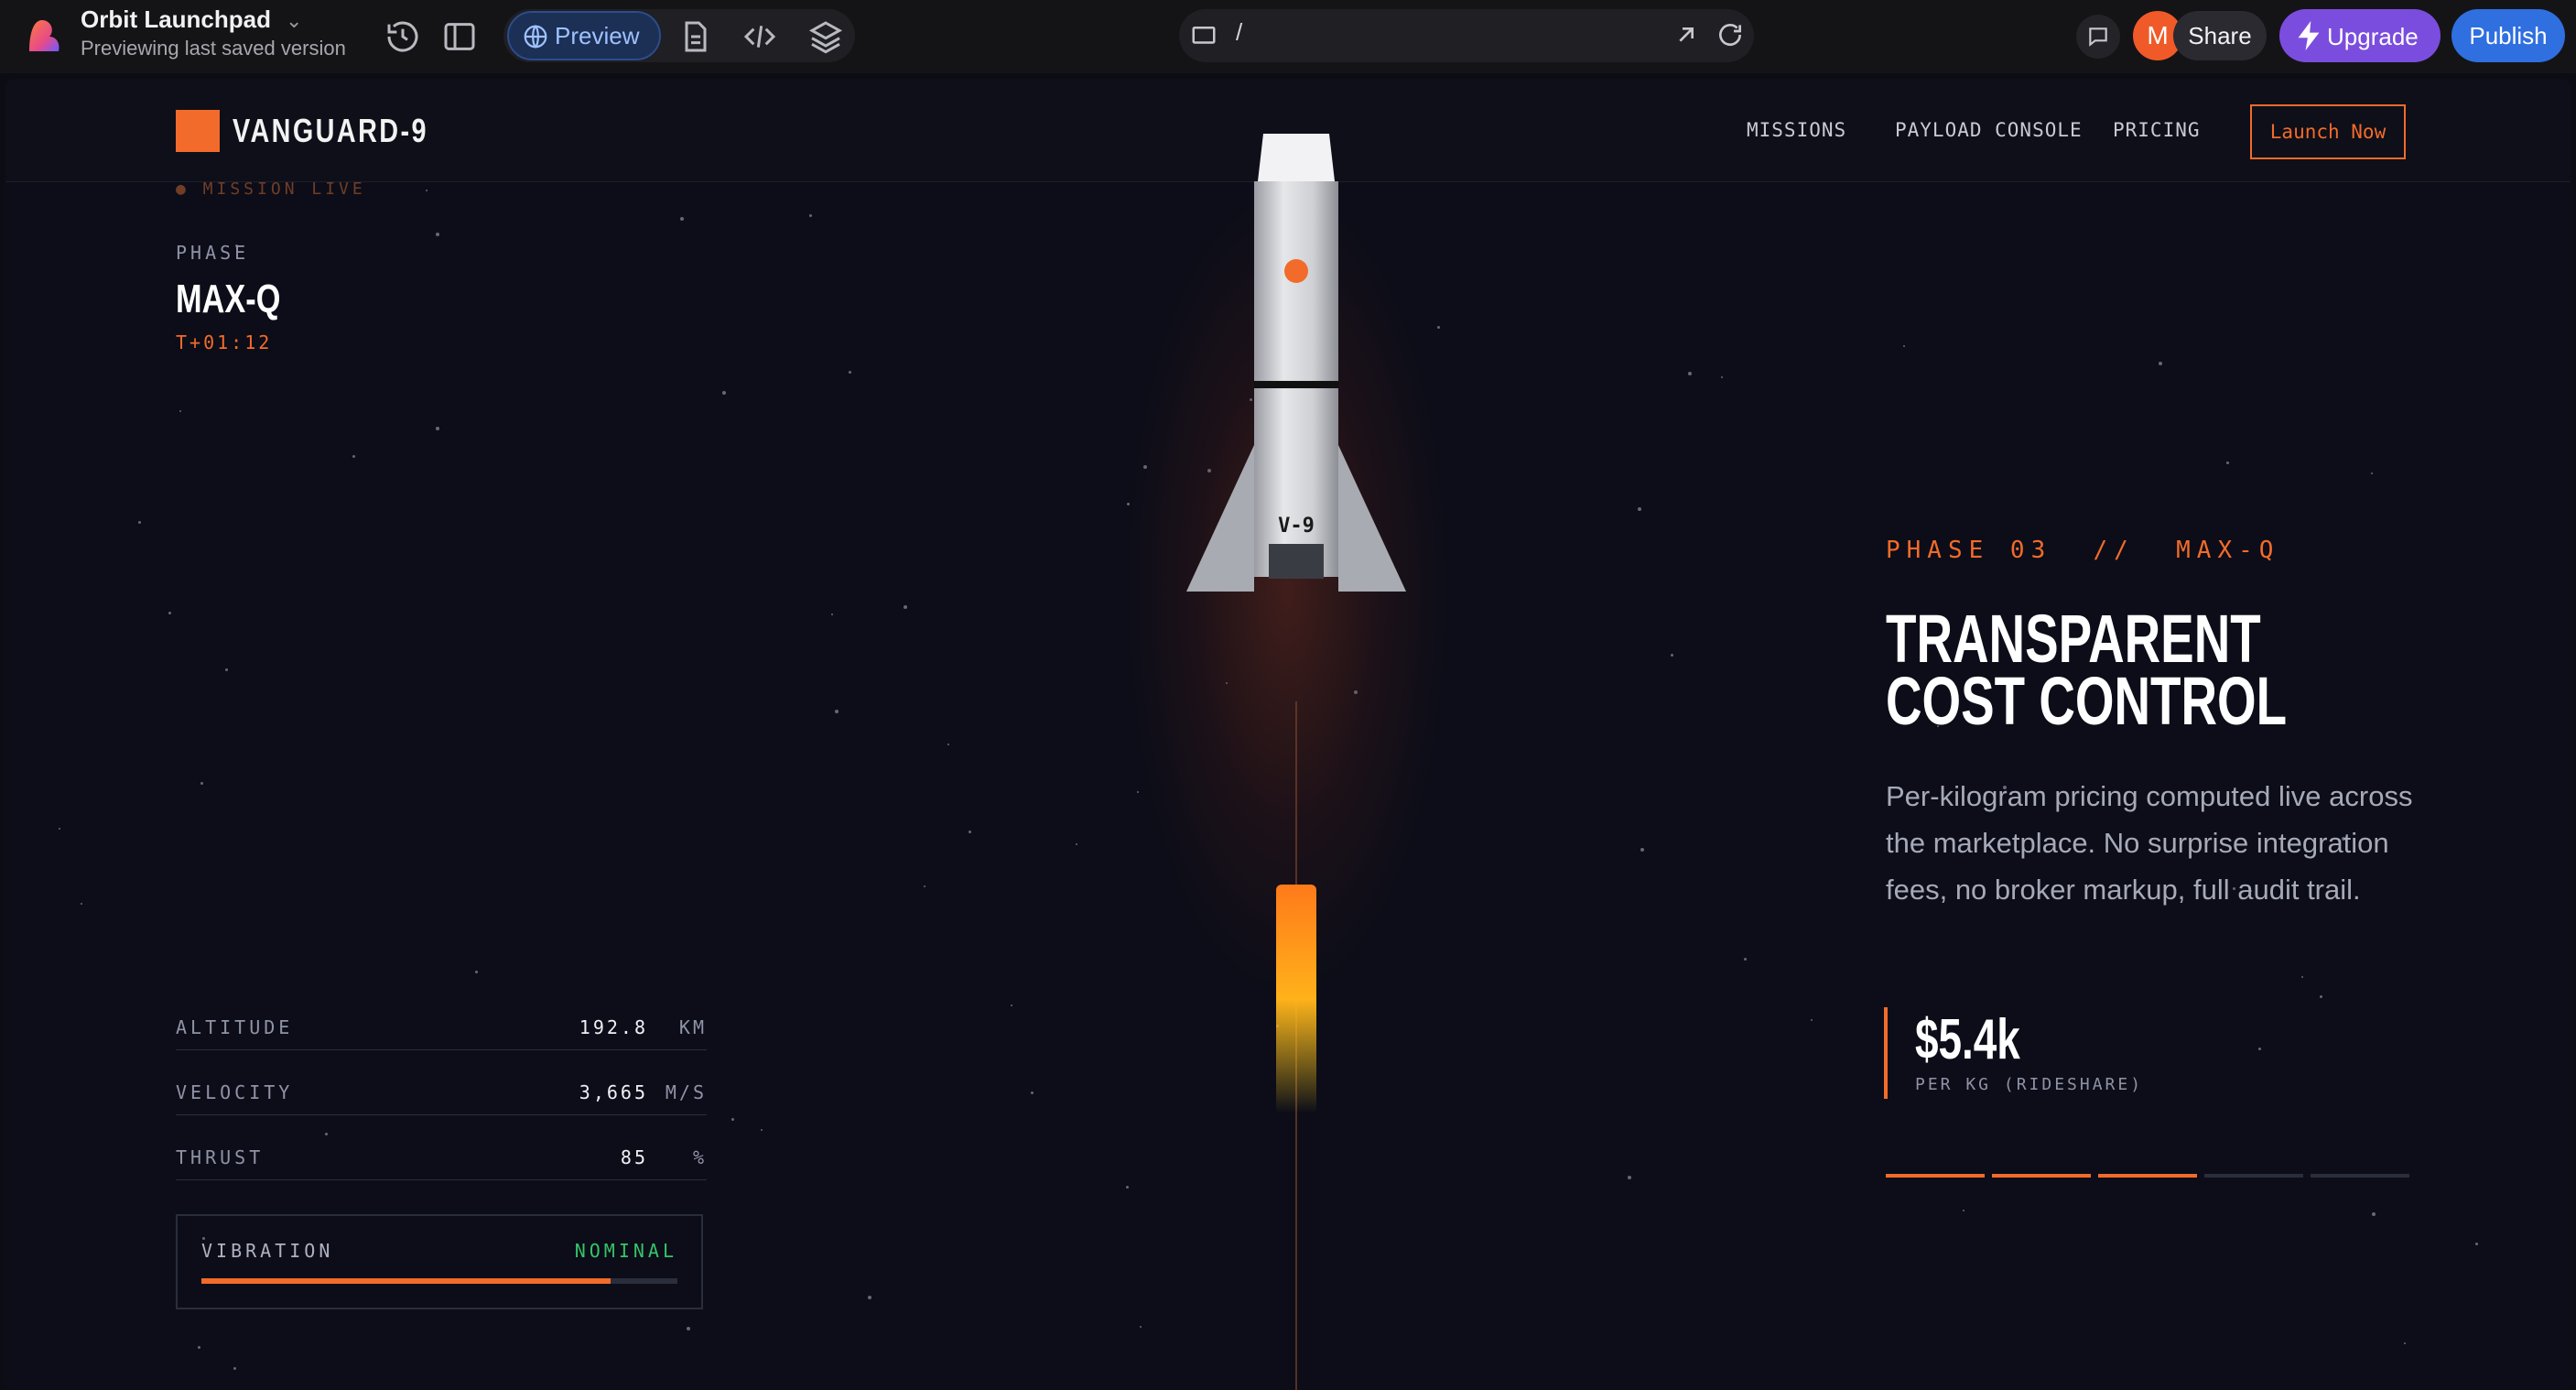 The height and width of the screenshot is (1390, 2576). I want to click on code-icon, so click(760, 36).